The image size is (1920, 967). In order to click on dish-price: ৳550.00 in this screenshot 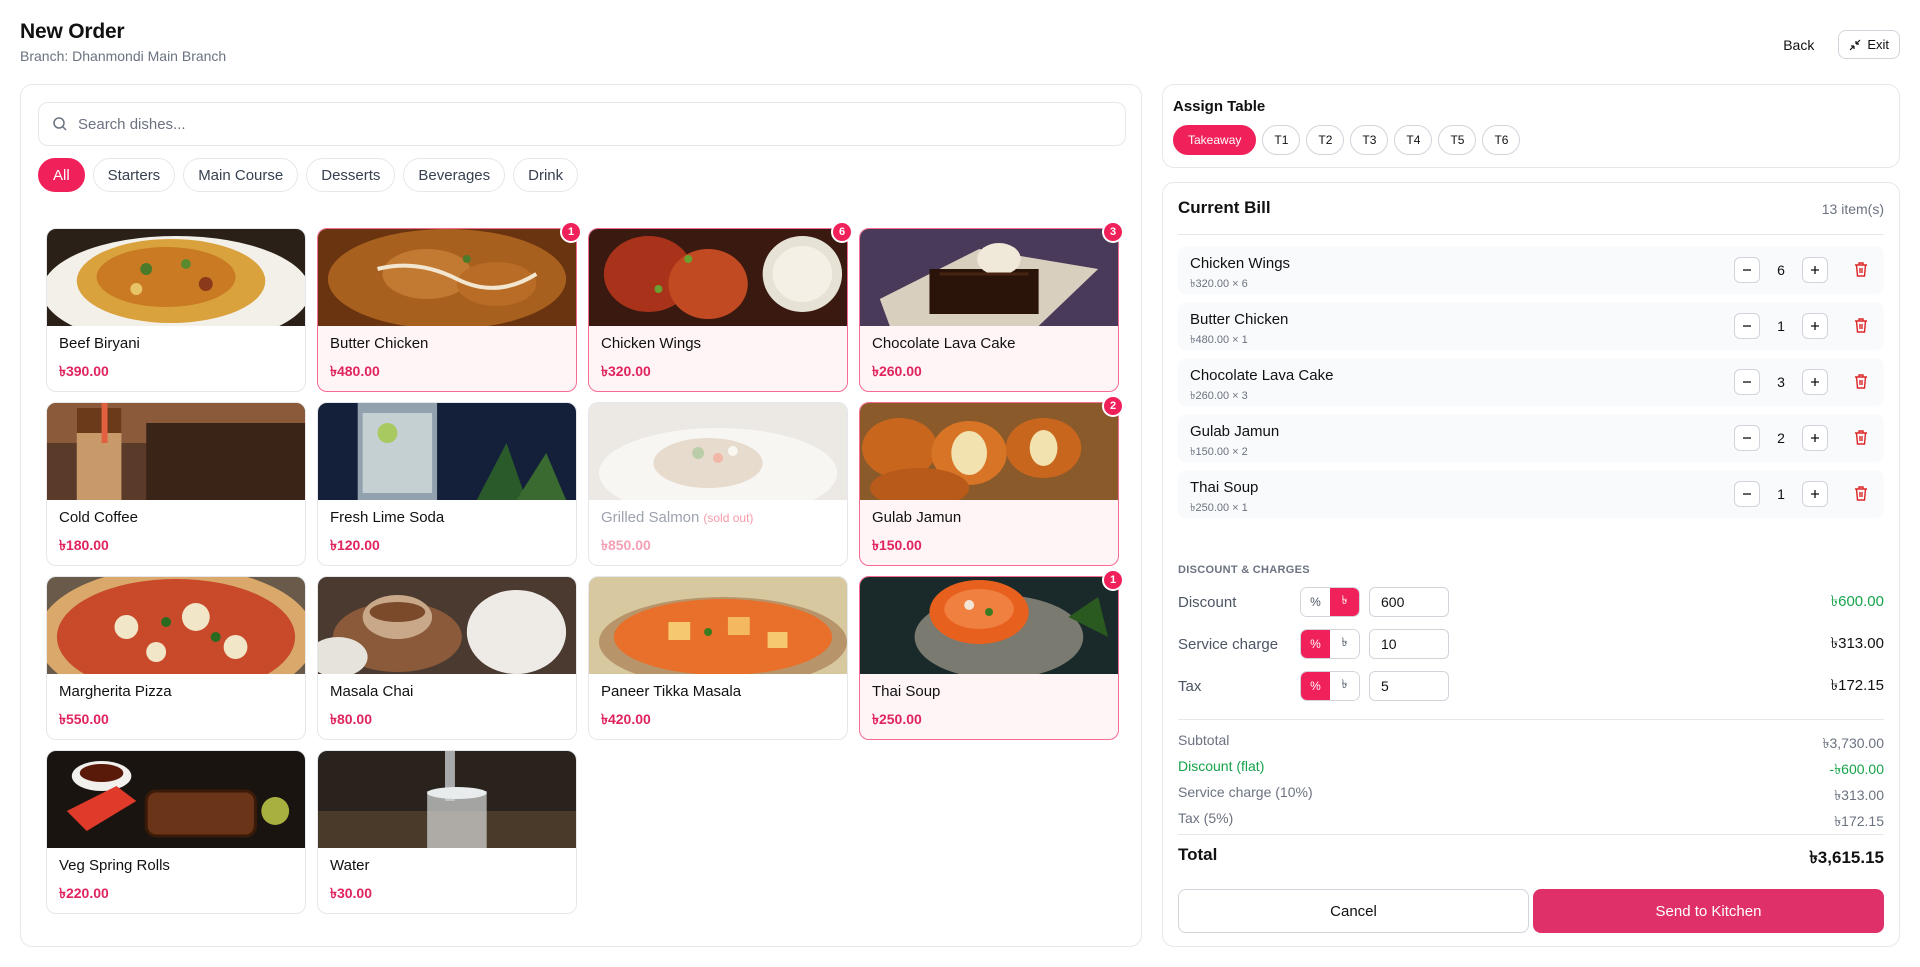, I will do `click(84, 719)`.